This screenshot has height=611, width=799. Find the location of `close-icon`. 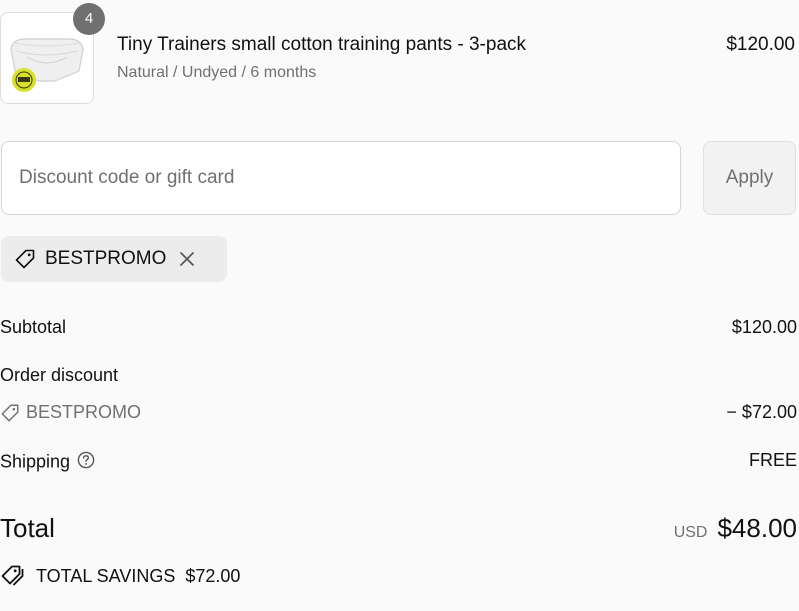

close-icon is located at coordinates (187, 259).